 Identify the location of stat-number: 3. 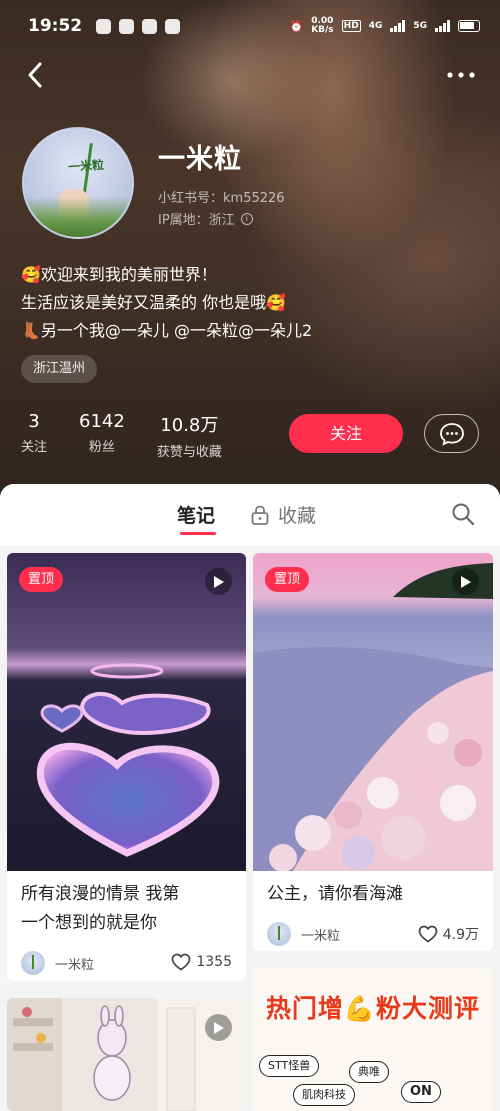
(34, 421).